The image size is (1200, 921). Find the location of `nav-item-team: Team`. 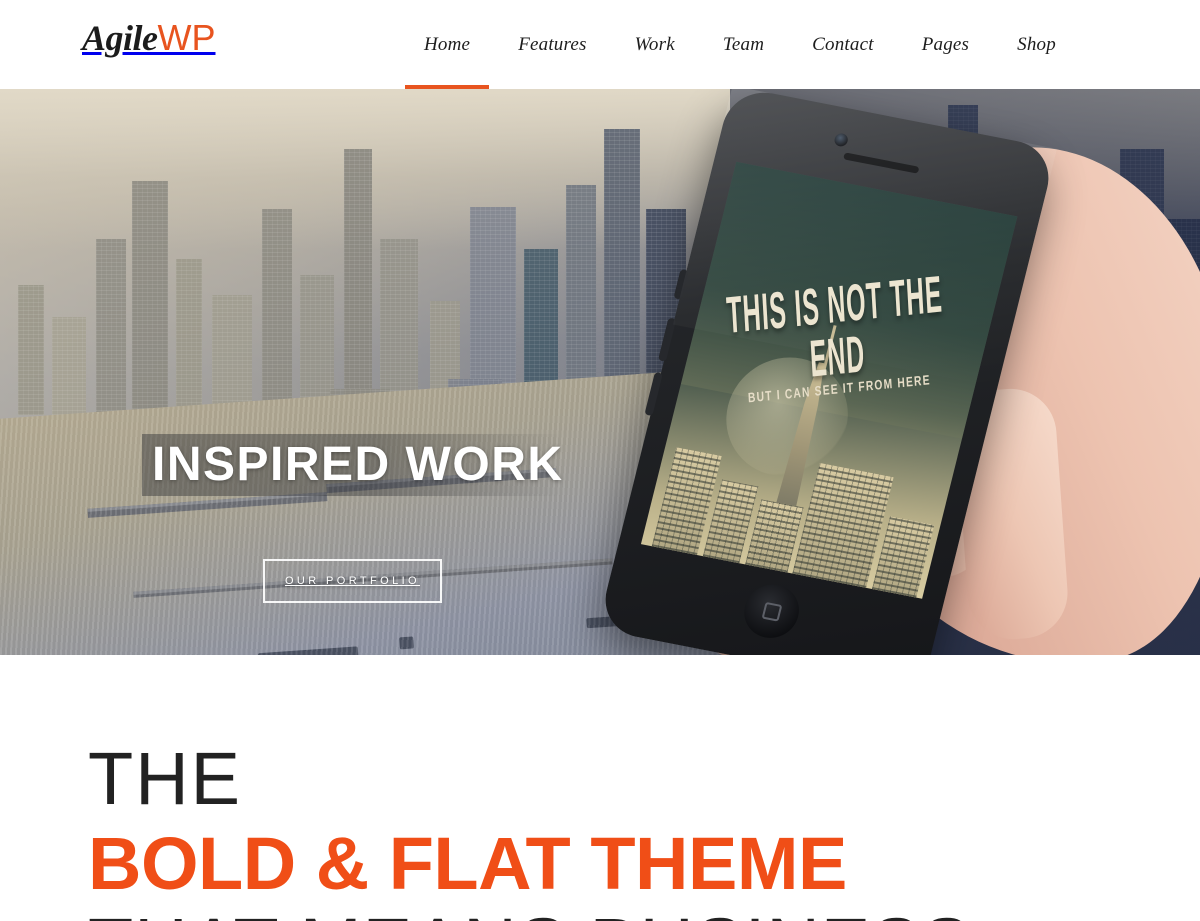

nav-item-team: Team is located at coordinates (743, 44).